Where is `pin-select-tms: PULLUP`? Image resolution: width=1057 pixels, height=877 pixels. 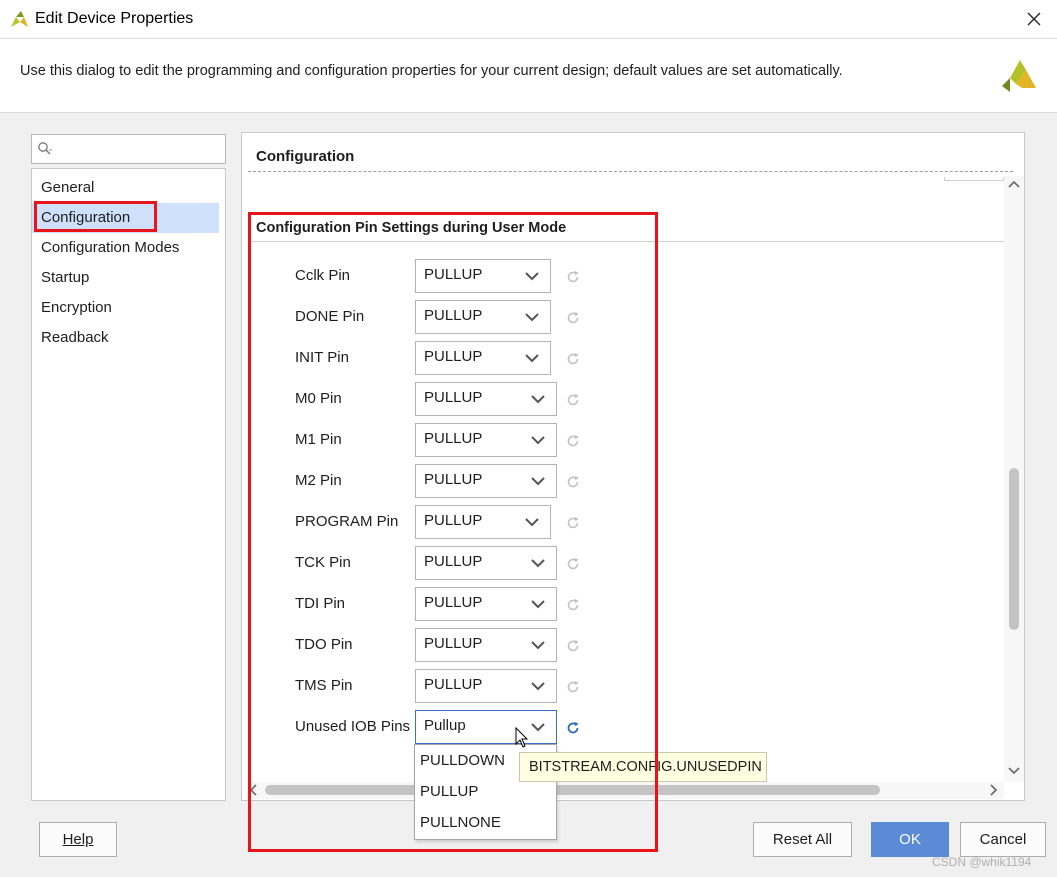 pin-select-tms: PULLUP is located at coordinates (486, 686).